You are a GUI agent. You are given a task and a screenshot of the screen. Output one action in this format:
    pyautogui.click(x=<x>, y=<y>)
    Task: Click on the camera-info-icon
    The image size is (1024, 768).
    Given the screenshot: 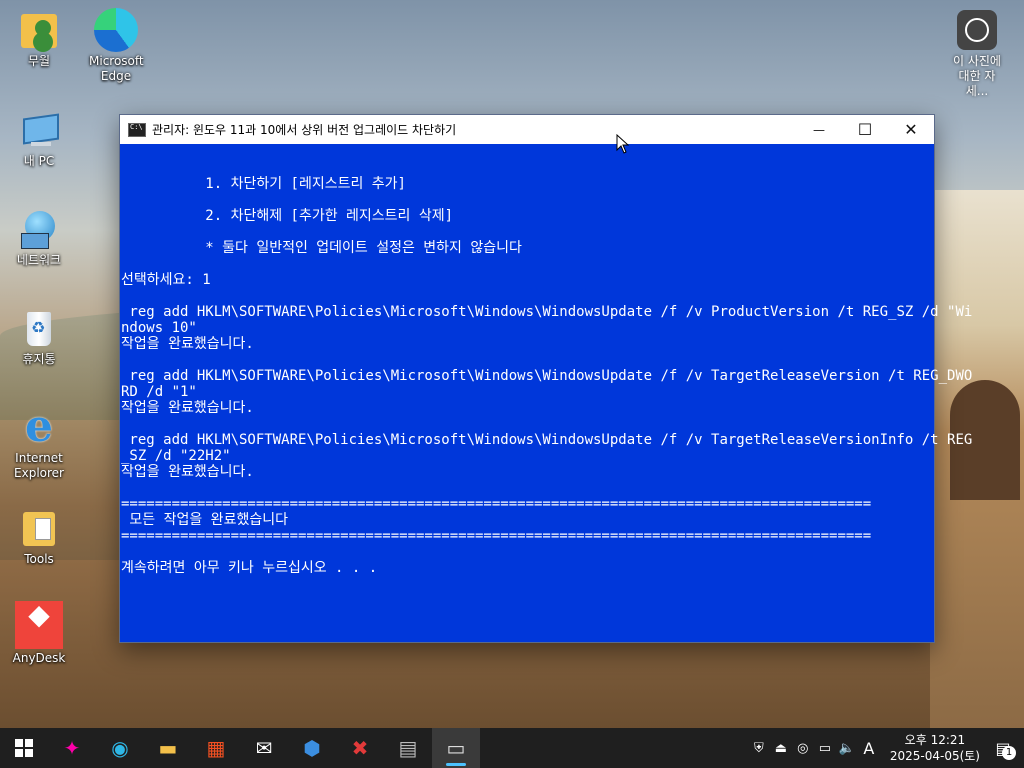 What is the action you would take?
    pyautogui.click(x=977, y=30)
    